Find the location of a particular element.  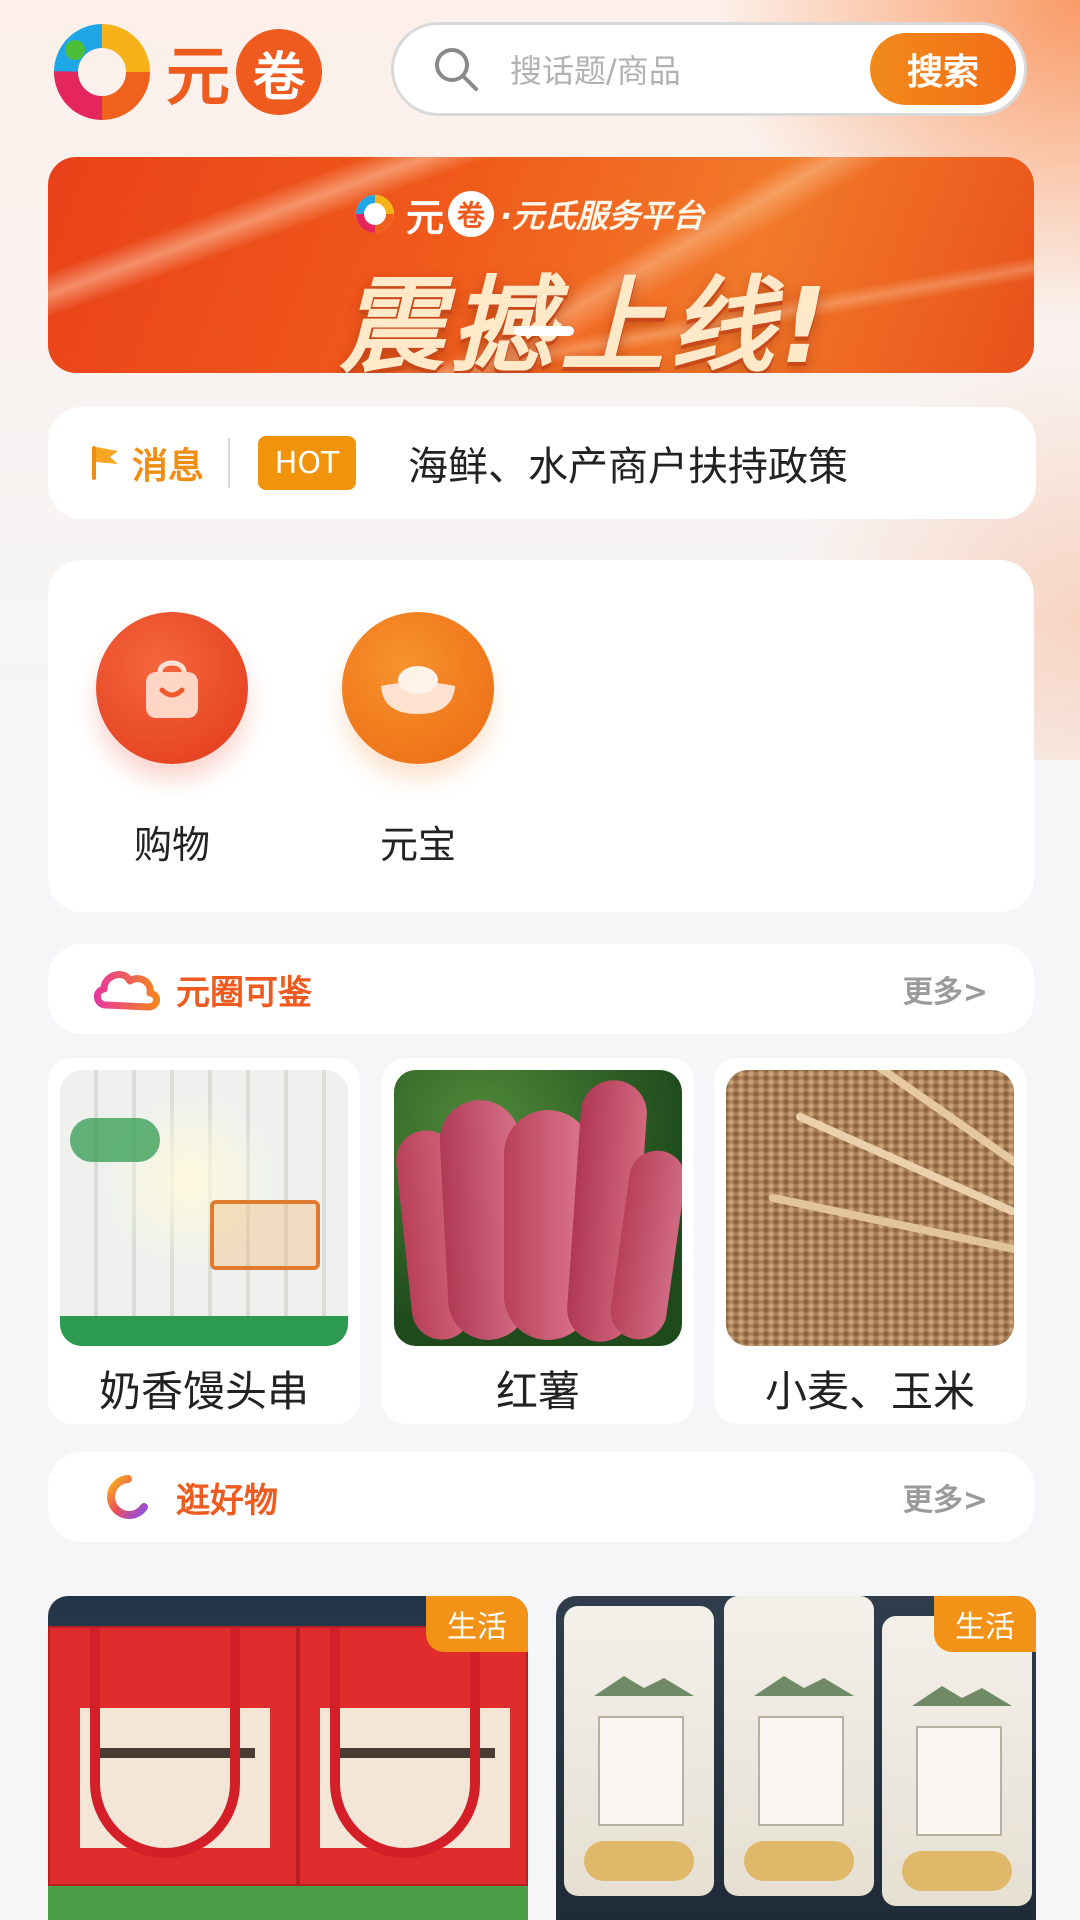

section-header-yuanquan: 元圈可鉴 更多> is located at coordinates (541, 989).